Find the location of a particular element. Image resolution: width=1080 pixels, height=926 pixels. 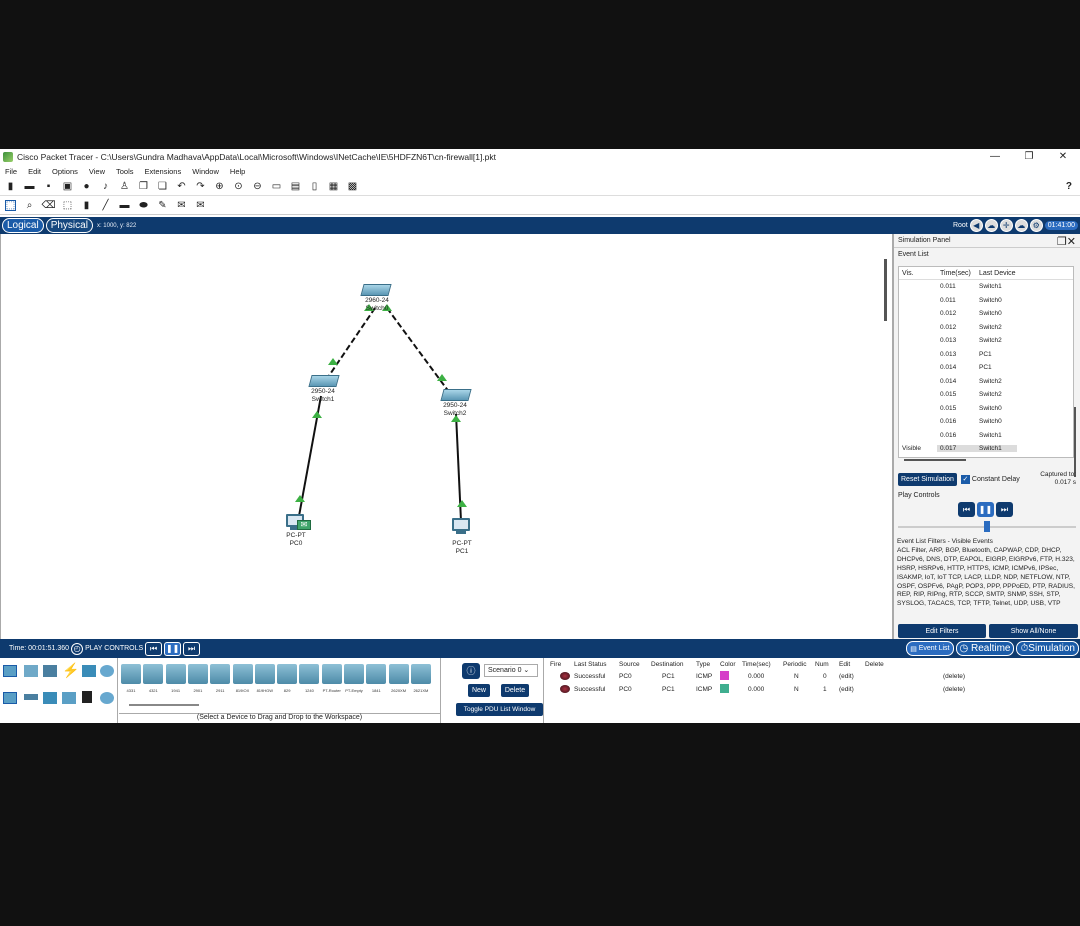

freeform-tool-icon: ✎ is located at coordinates (162, 205).